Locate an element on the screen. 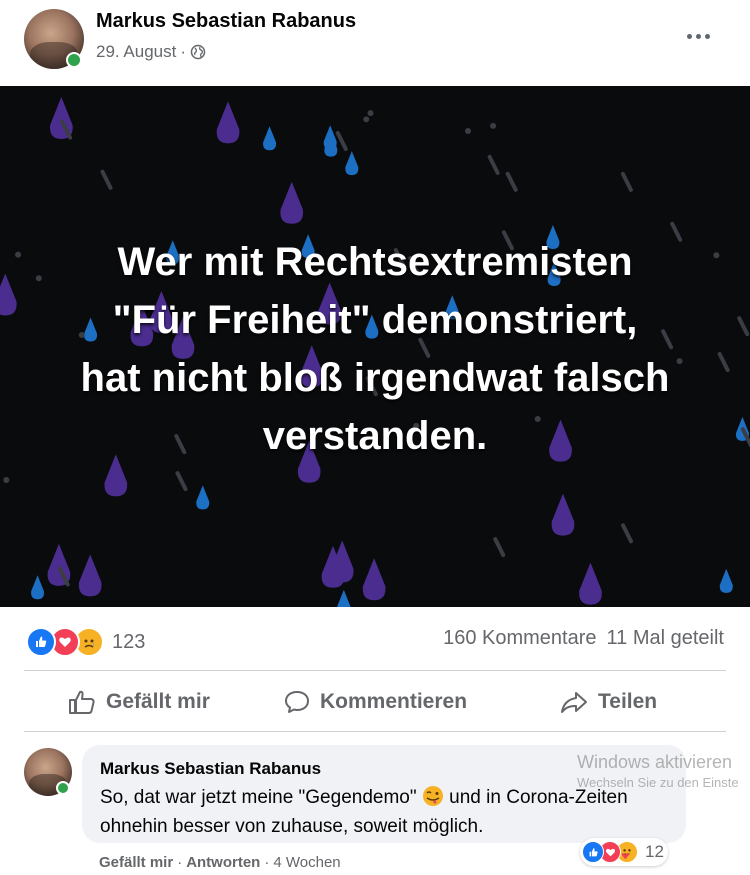 The width and height of the screenshot is (750, 875). comment-reactions: 12 is located at coordinates (624, 852).